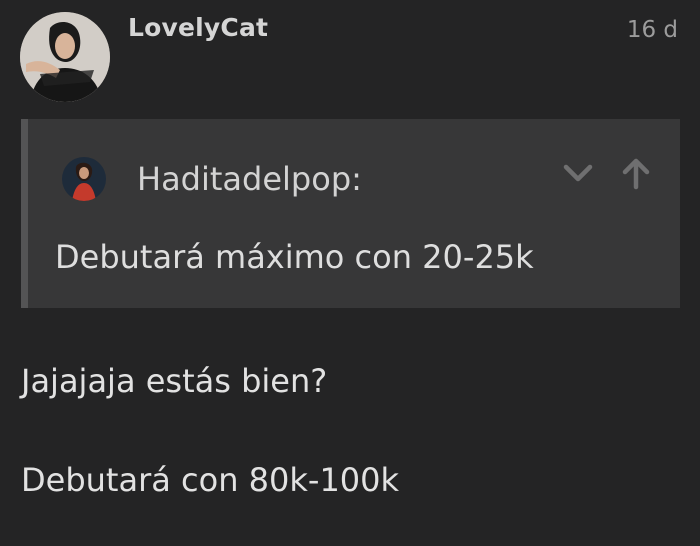 This screenshot has width=700, height=546. I want to click on arrow-up-icon, so click(636, 173).